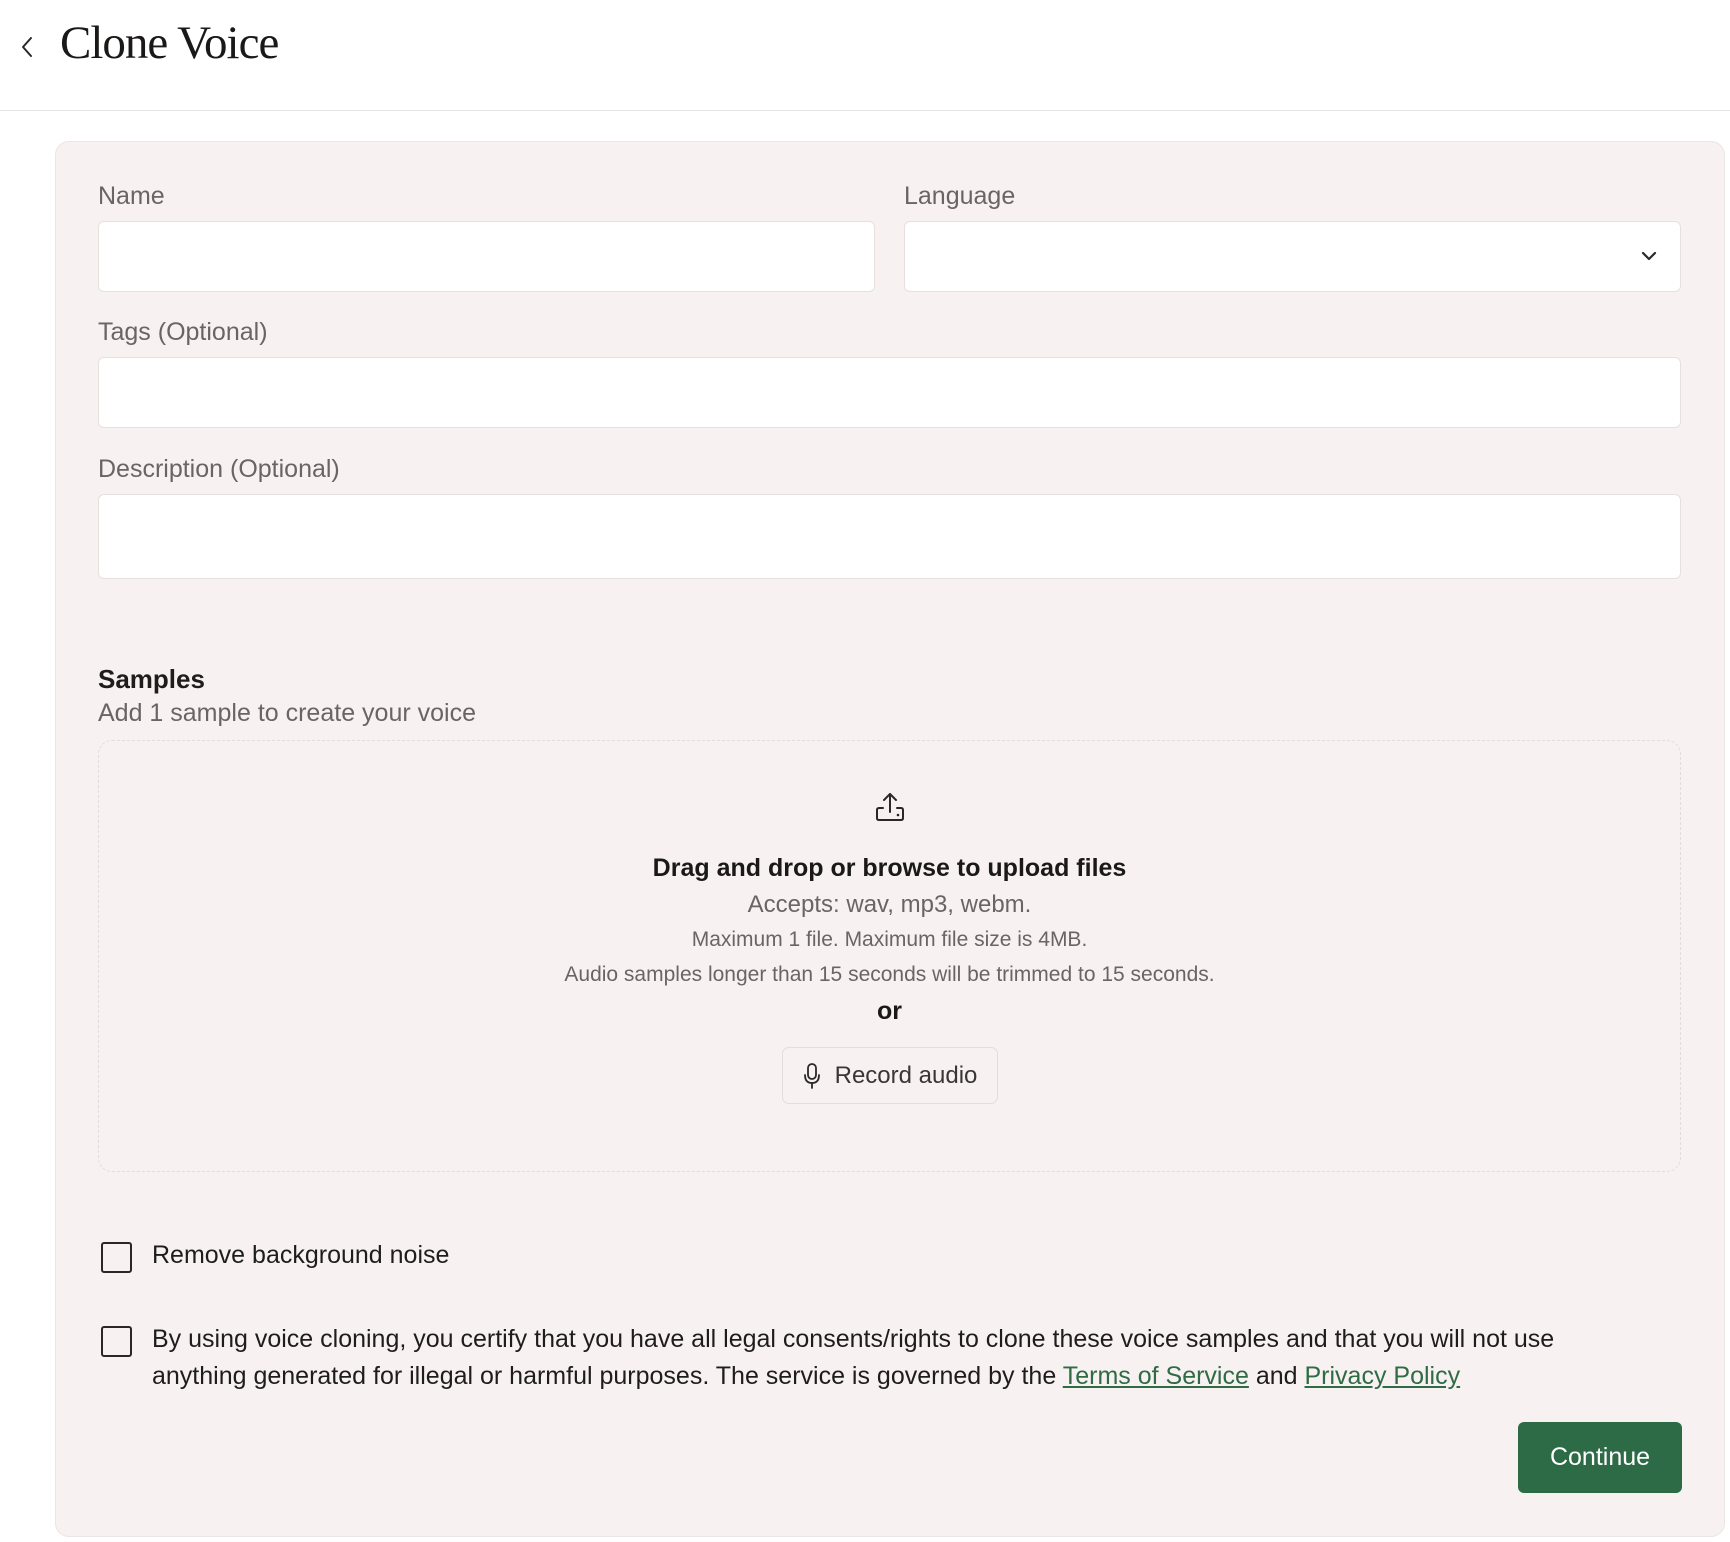 The width and height of the screenshot is (1730, 1542). Describe the element at coordinates (116, 1341) in the screenshot. I see `consent-checkbox` at that location.